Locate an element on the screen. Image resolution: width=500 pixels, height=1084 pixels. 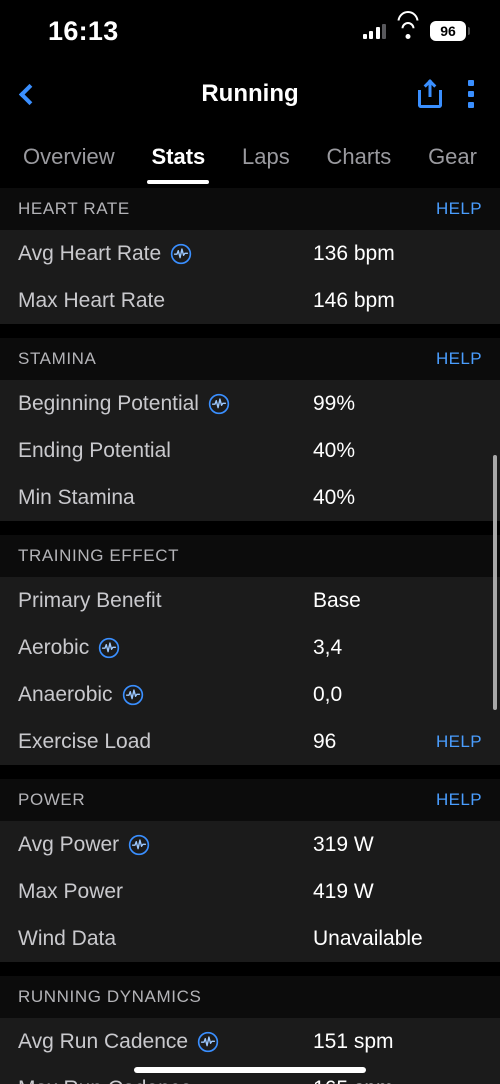
battery-icon: 96 is located at coordinates (450, 31).